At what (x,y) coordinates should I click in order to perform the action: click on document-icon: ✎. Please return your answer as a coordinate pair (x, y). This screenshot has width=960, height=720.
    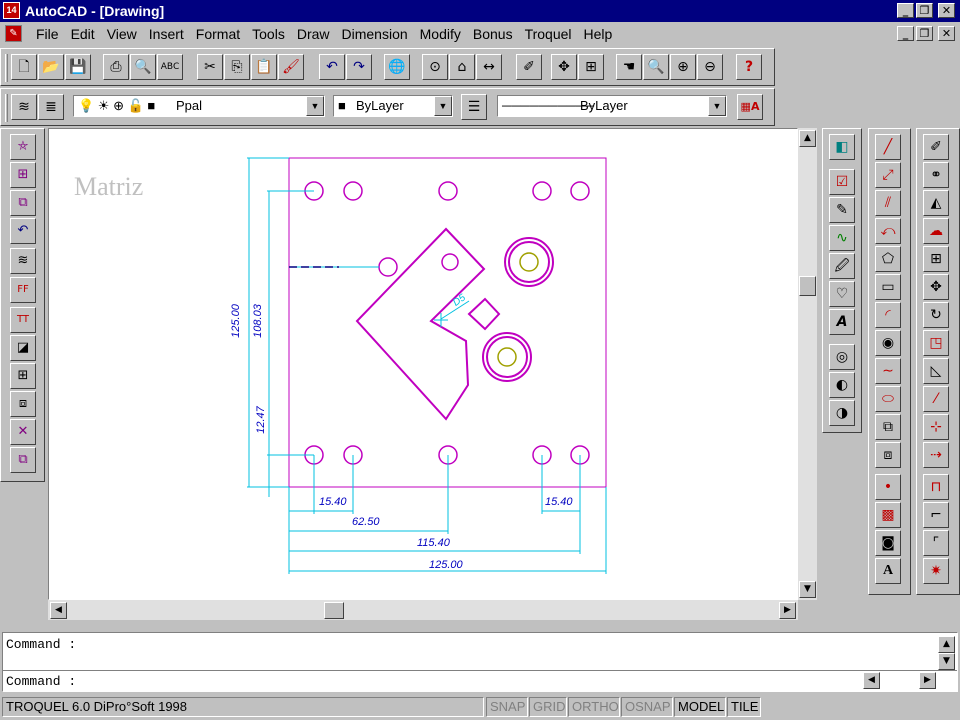
    Looking at the image, I should click on (13, 33).